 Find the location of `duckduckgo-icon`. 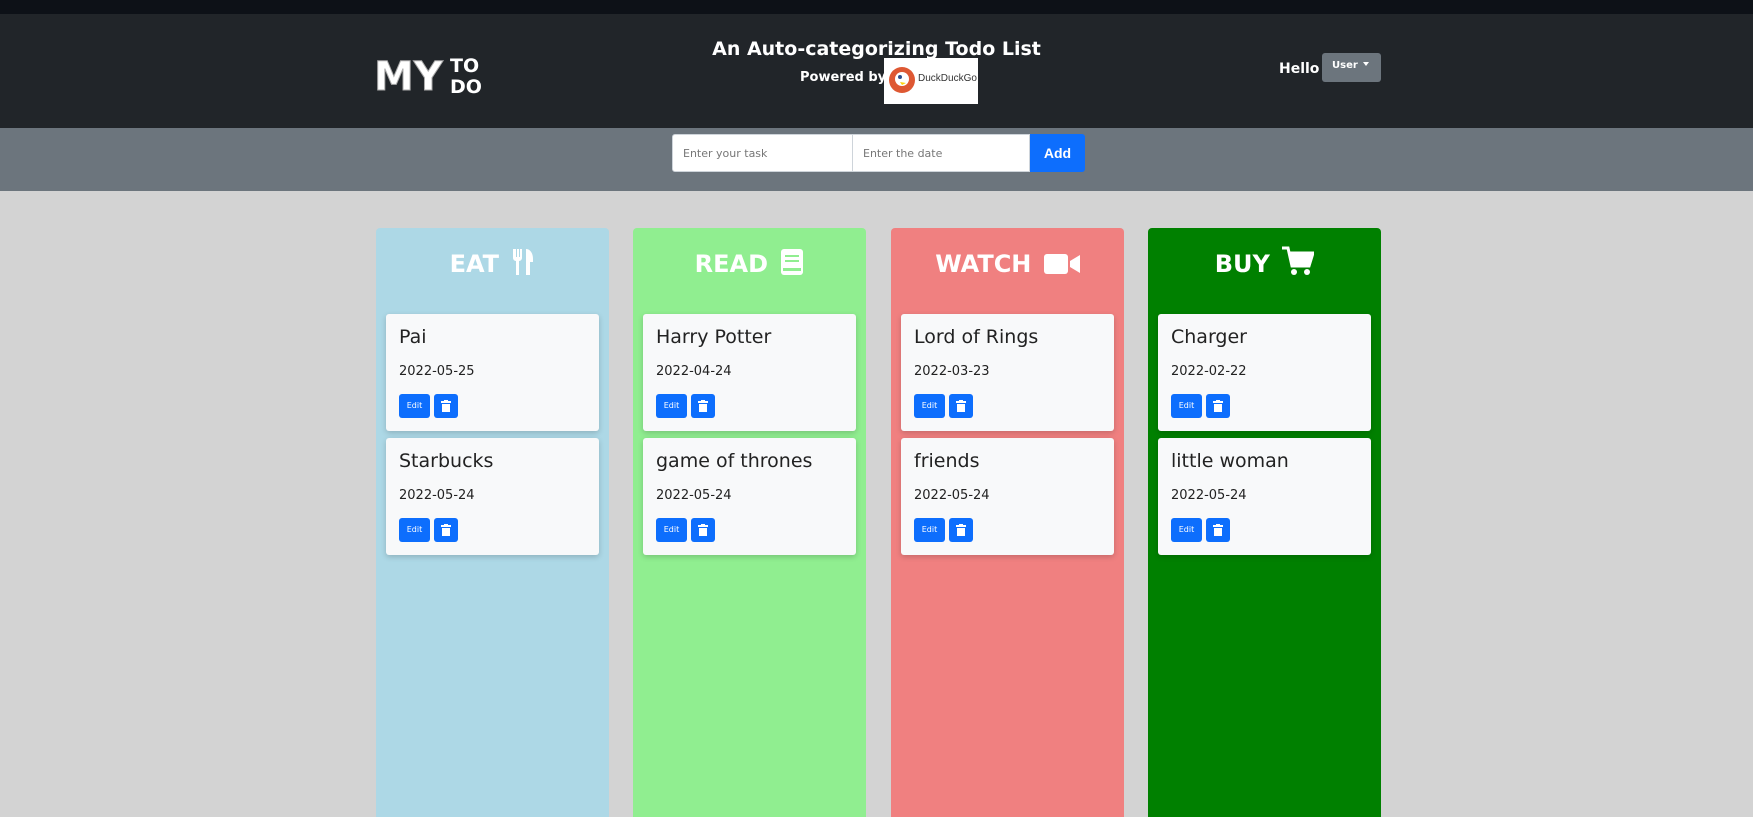

duckduckgo-icon is located at coordinates (902, 80).